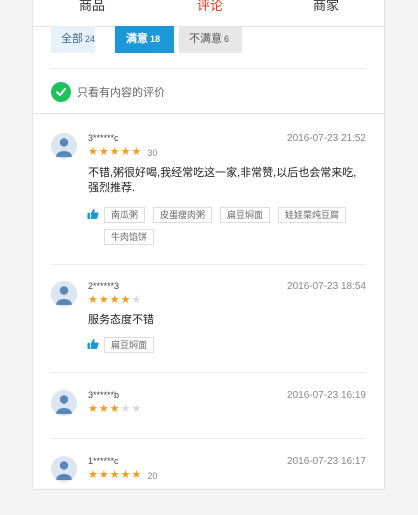 The height and width of the screenshot is (515, 418). I want to click on recommended-tag: 皮蛋瘦肉粥, so click(183, 215).